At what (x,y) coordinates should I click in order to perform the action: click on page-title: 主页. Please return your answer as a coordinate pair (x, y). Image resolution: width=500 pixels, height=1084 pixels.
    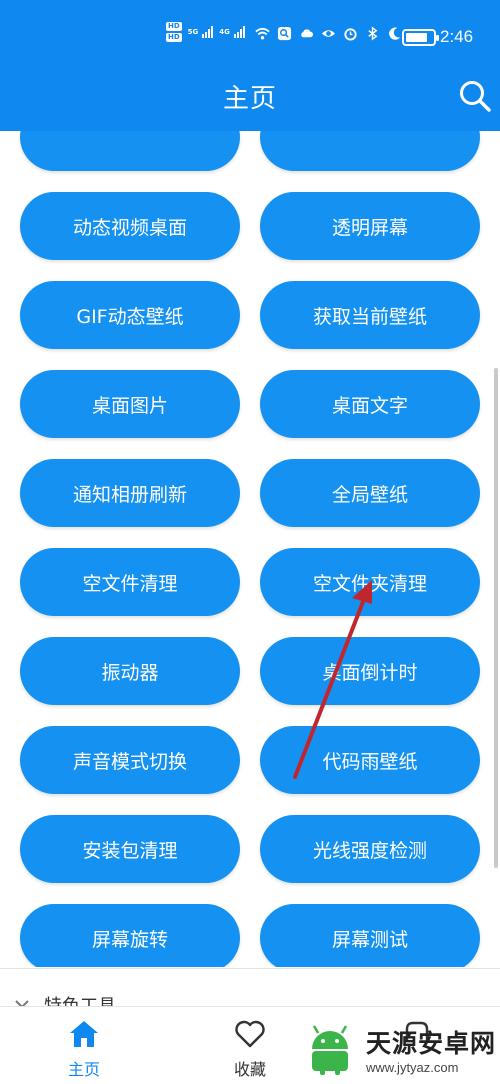
    Looking at the image, I should click on (249, 99).